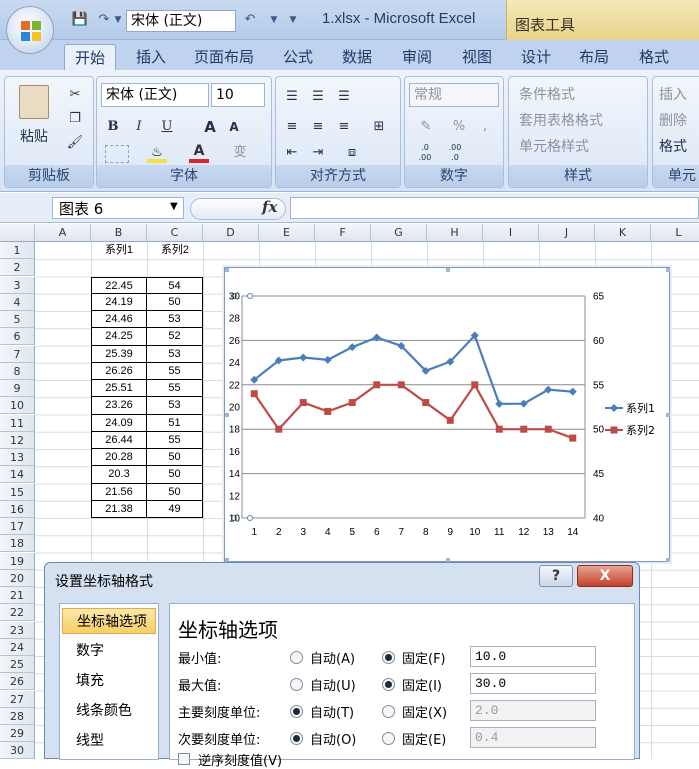  What do you see at coordinates (17, 595) in the screenshot?
I see `row-header: 21` at bounding box center [17, 595].